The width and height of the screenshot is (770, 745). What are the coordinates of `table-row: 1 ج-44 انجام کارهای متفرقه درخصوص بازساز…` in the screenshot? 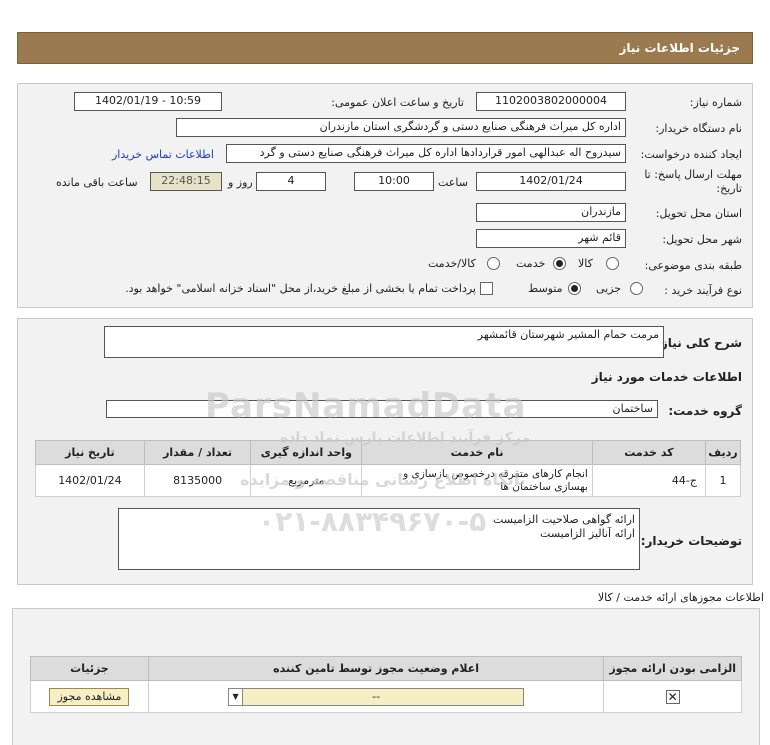 It's located at (388, 480).